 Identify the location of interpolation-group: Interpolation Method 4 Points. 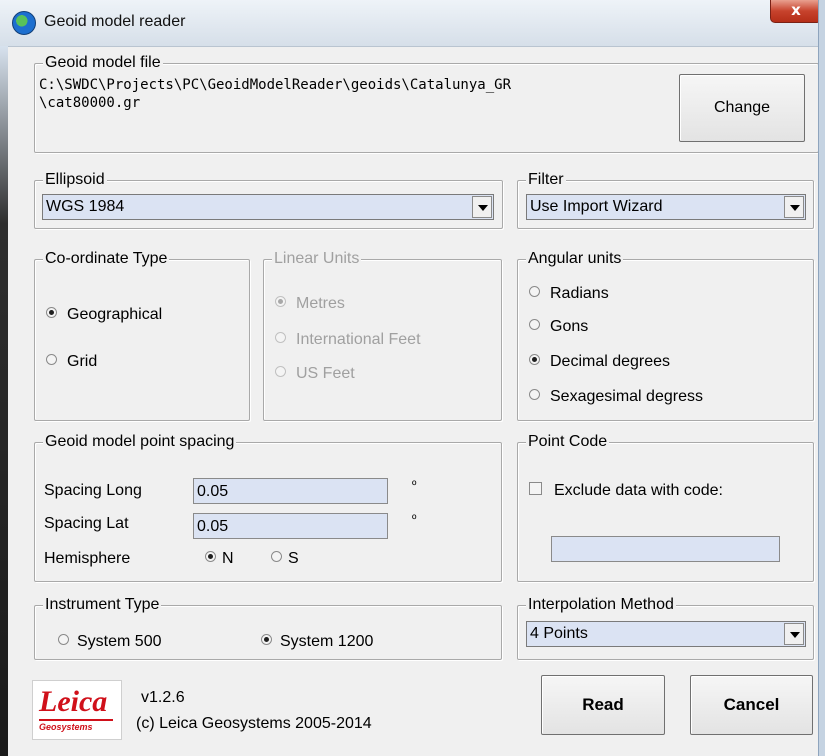
(665, 627).